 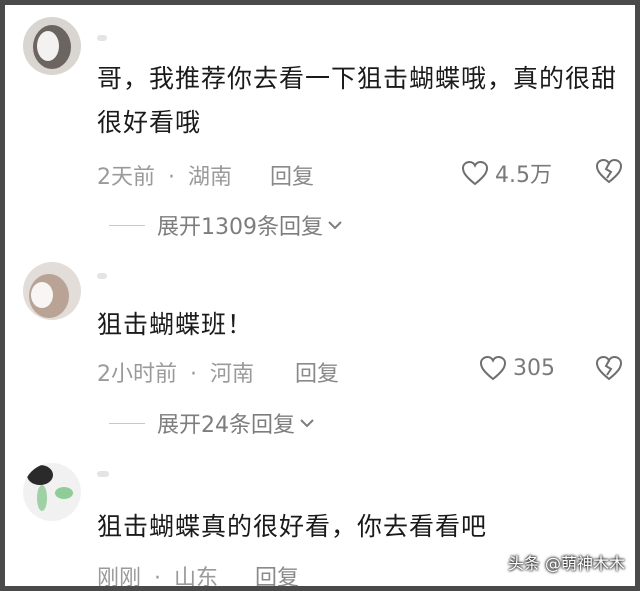 I want to click on comment-location: 山东, so click(x=196, y=578).